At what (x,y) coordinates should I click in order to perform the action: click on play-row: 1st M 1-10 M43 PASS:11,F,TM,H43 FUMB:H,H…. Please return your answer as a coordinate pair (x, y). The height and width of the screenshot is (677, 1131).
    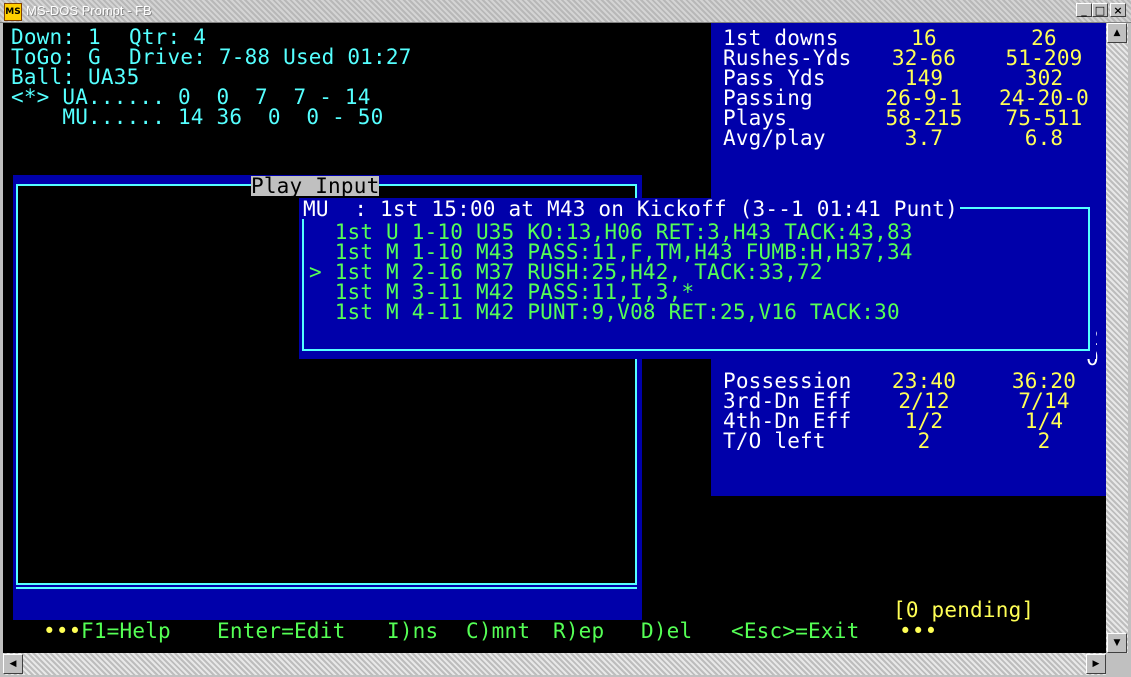
    Looking at the image, I should click on (611, 252).